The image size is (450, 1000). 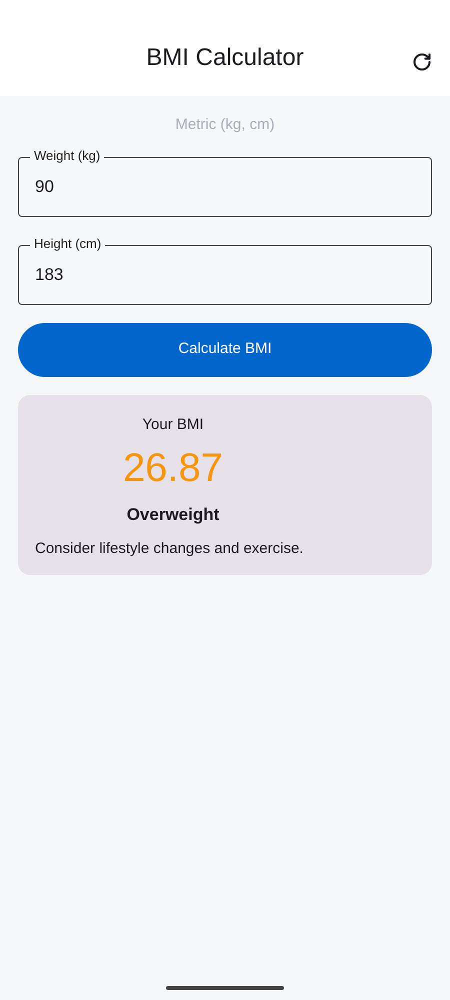 What do you see at coordinates (422, 62) in the screenshot?
I see `refresh-icon` at bounding box center [422, 62].